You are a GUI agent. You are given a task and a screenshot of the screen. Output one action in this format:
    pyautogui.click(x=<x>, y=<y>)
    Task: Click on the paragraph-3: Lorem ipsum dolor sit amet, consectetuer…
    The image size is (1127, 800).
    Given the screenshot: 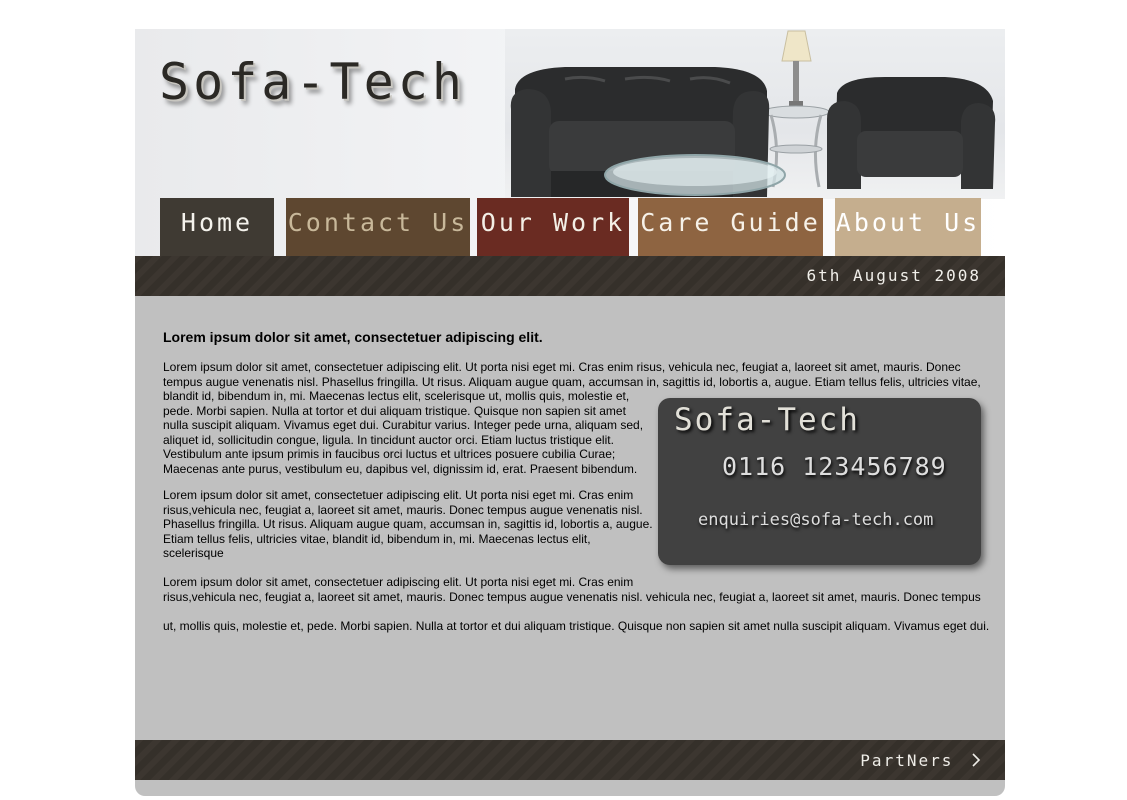 What is the action you would take?
    pyautogui.click(x=572, y=589)
    